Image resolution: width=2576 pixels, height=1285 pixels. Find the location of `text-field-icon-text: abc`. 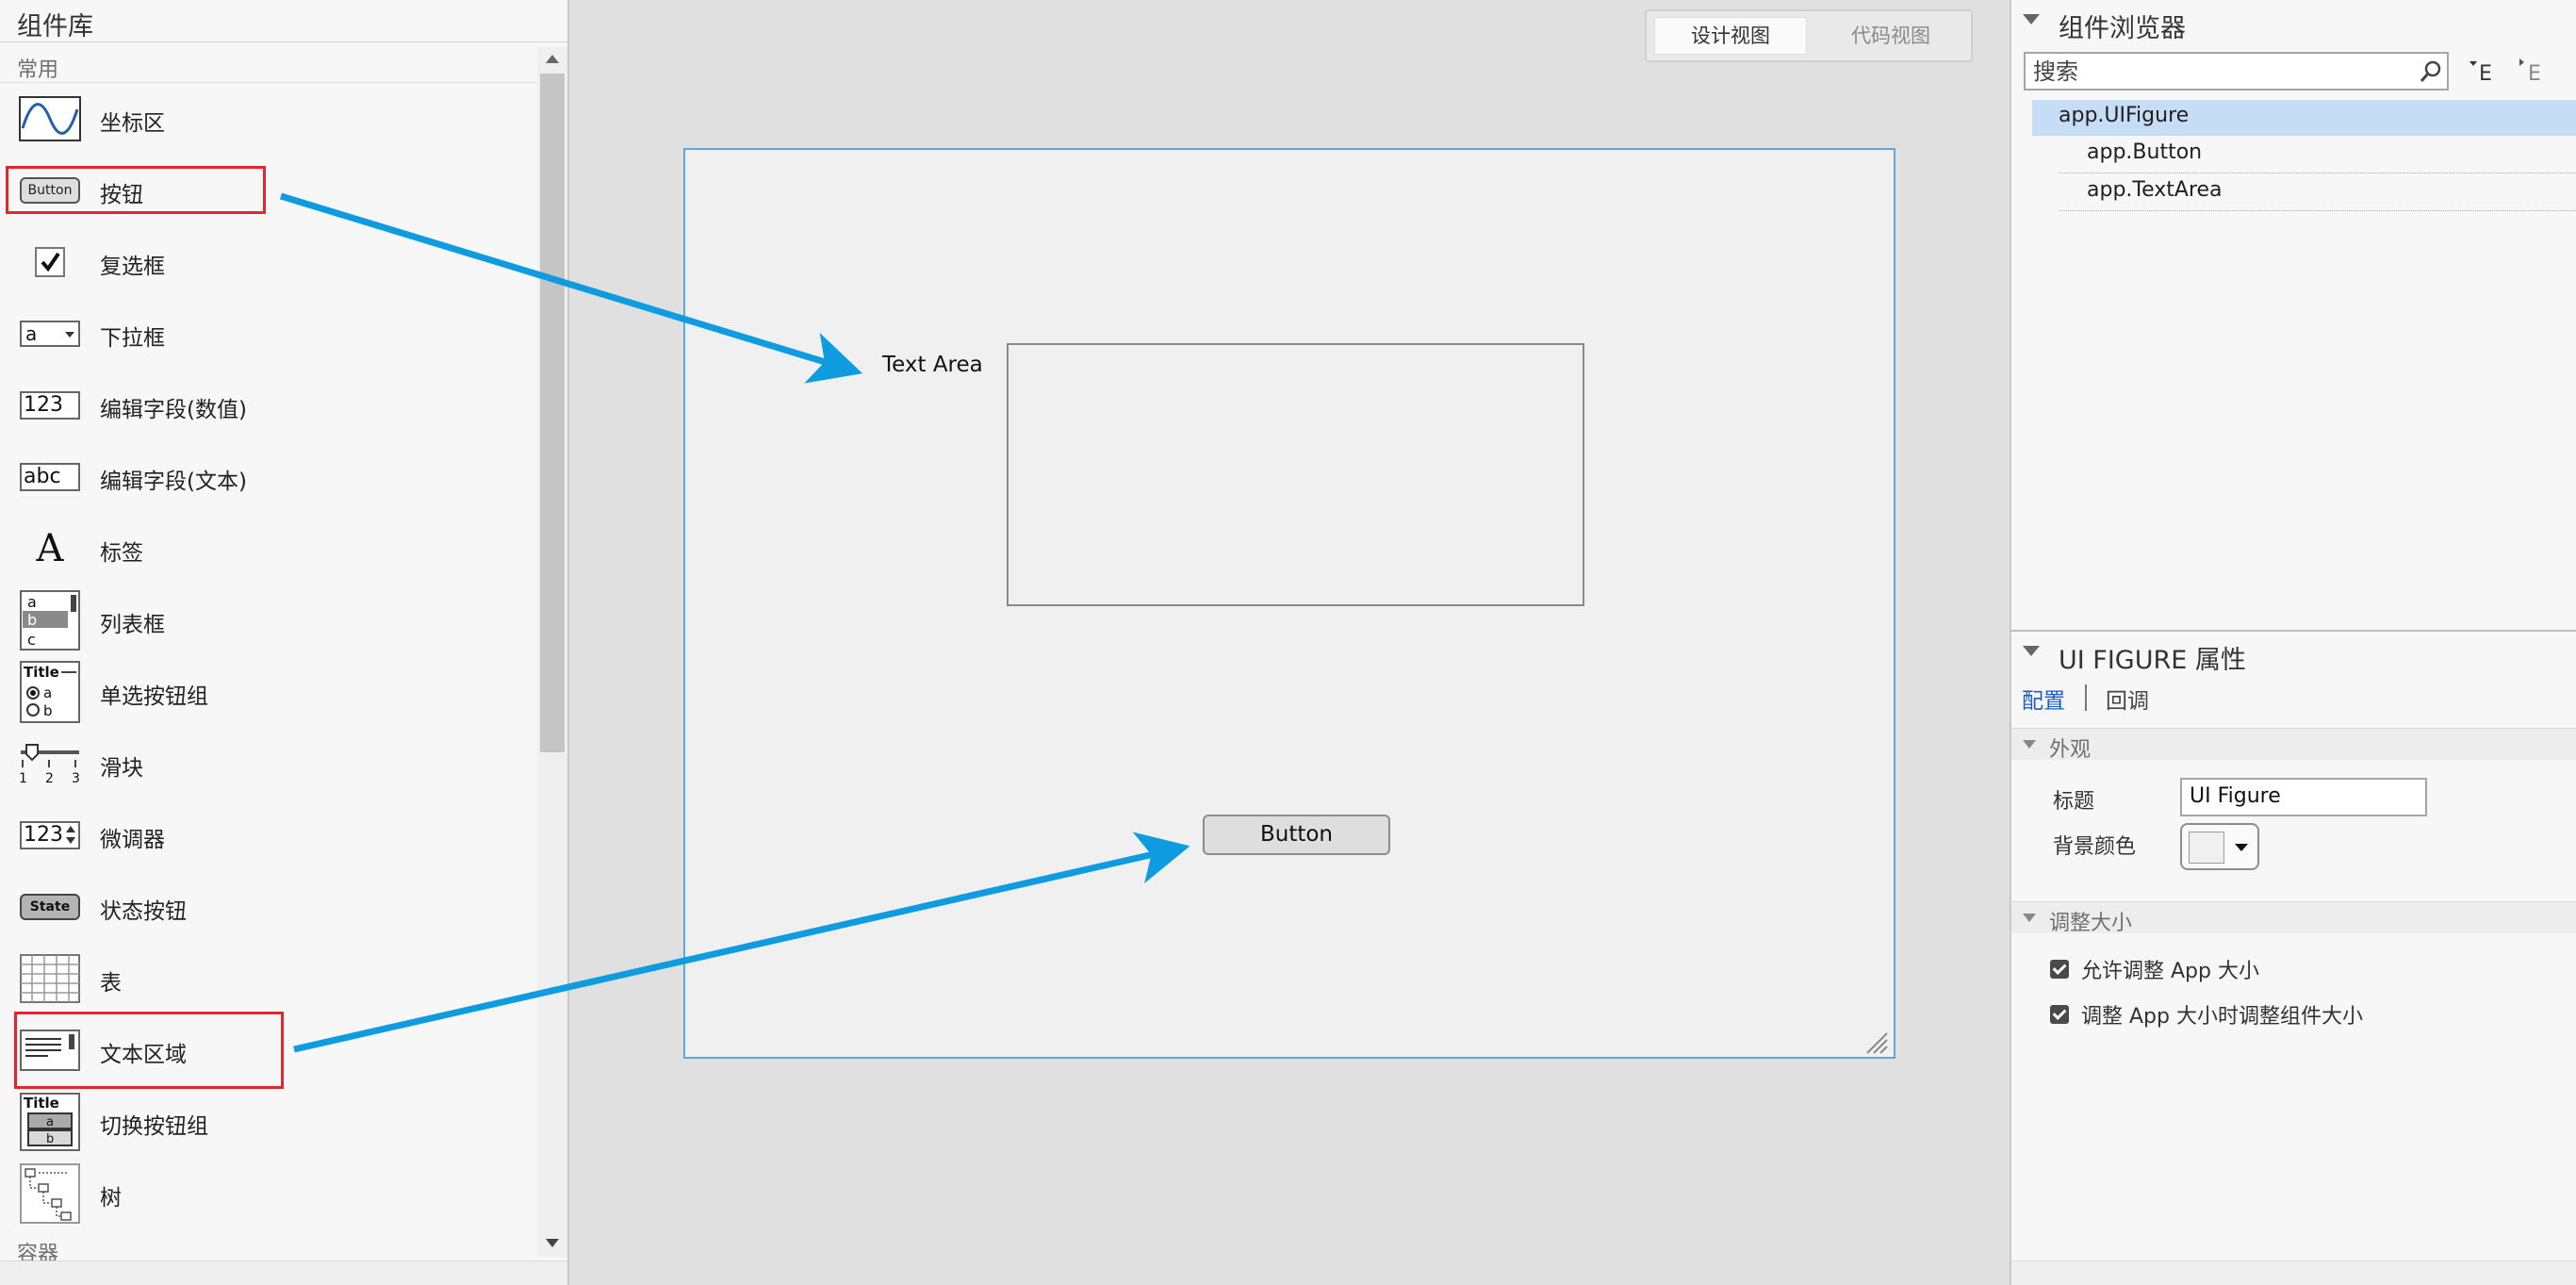

text-field-icon-text: abc is located at coordinates (50, 477).